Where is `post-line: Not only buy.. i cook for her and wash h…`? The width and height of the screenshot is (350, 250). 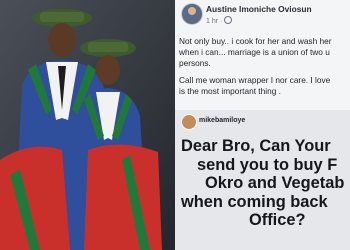
post-line: Not only buy.. i cook for her and wash h… is located at coordinates (255, 41).